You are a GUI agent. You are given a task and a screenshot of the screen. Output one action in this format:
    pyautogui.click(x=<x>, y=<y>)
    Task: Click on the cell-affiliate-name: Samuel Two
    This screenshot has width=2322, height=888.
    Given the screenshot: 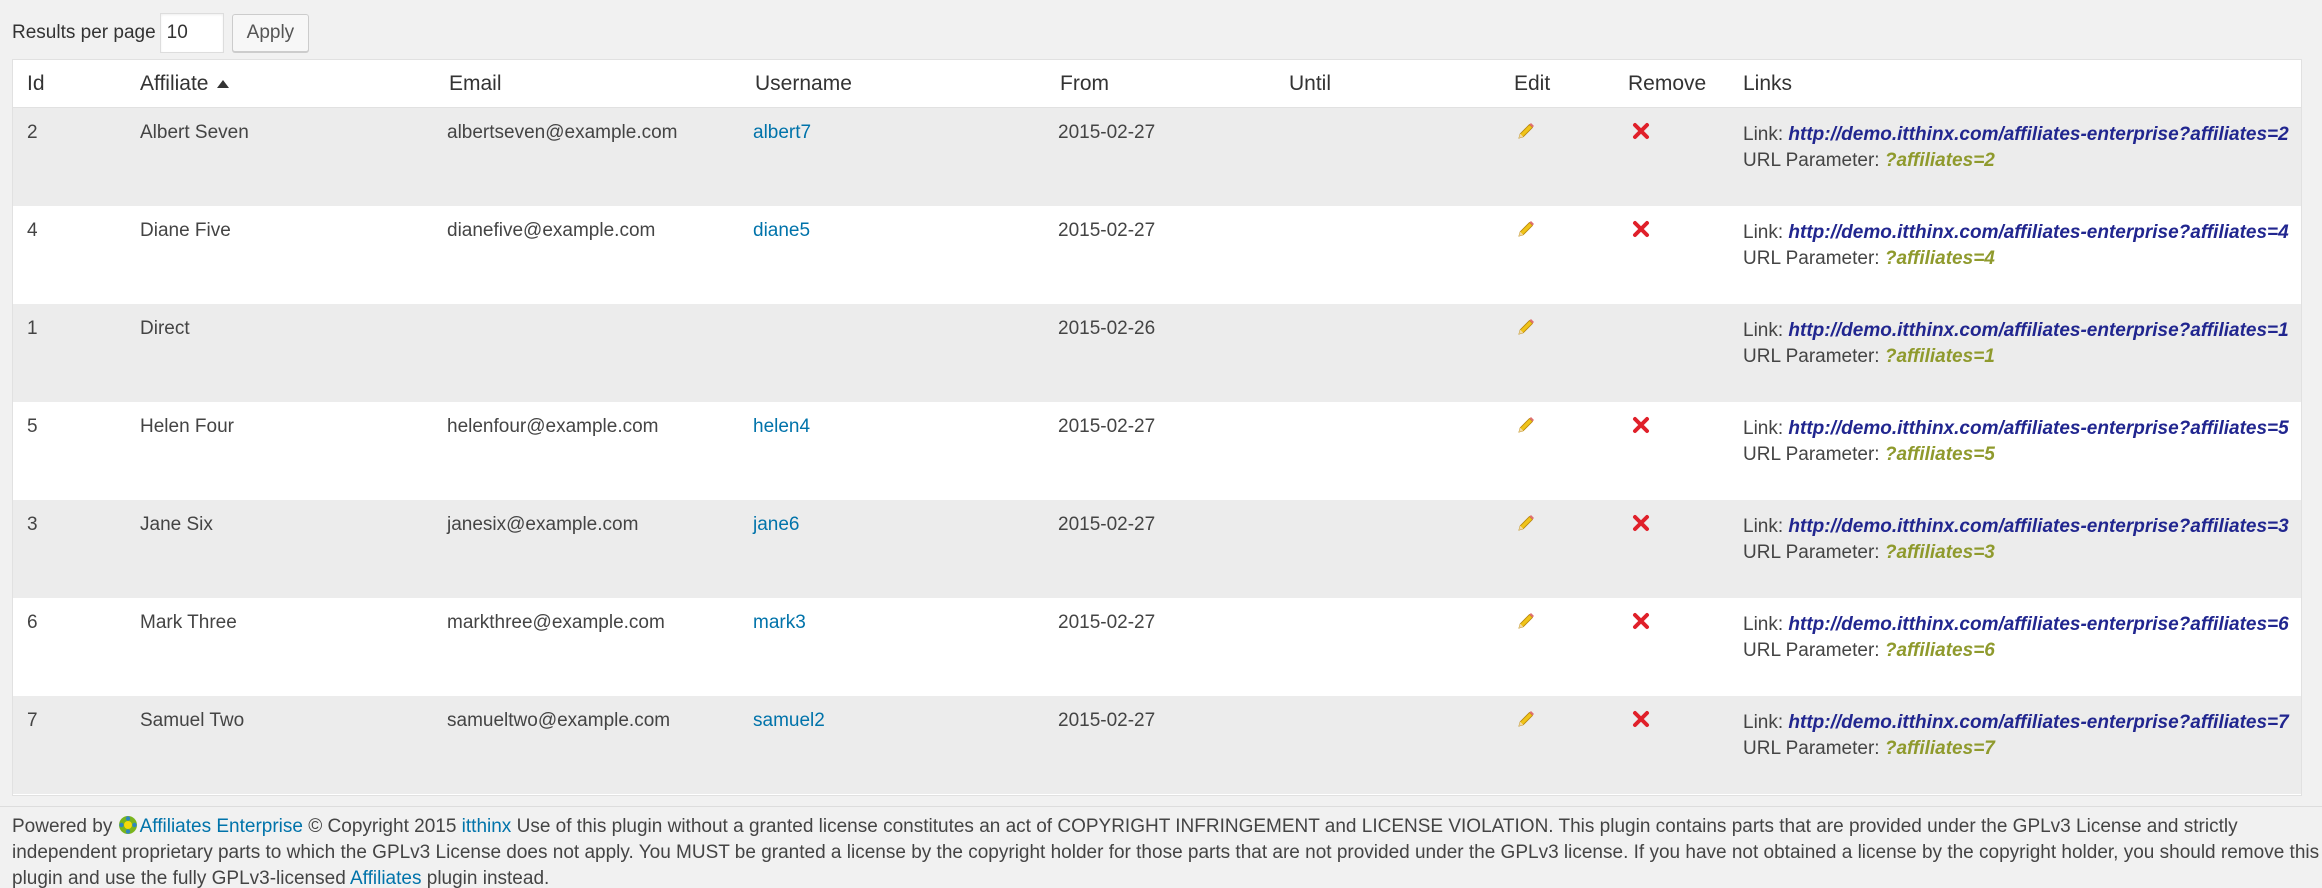 What is the action you would take?
    pyautogui.click(x=192, y=720)
    